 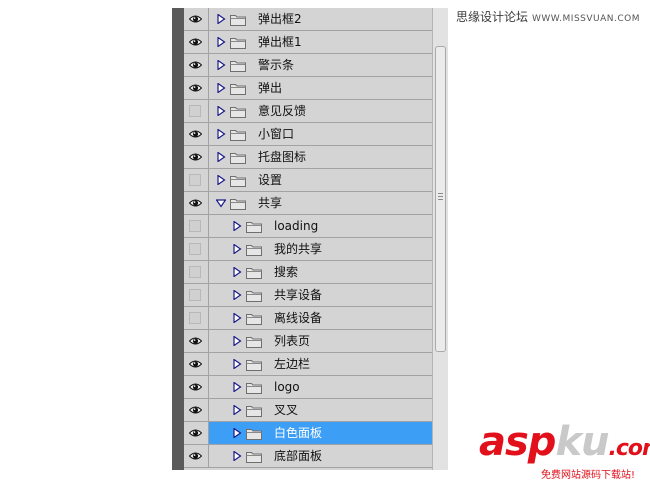 What do you see at coordinates (282, 157) in the screenshot?
I see `layer-name: 托盘图标` at bounding box center [282, 157].